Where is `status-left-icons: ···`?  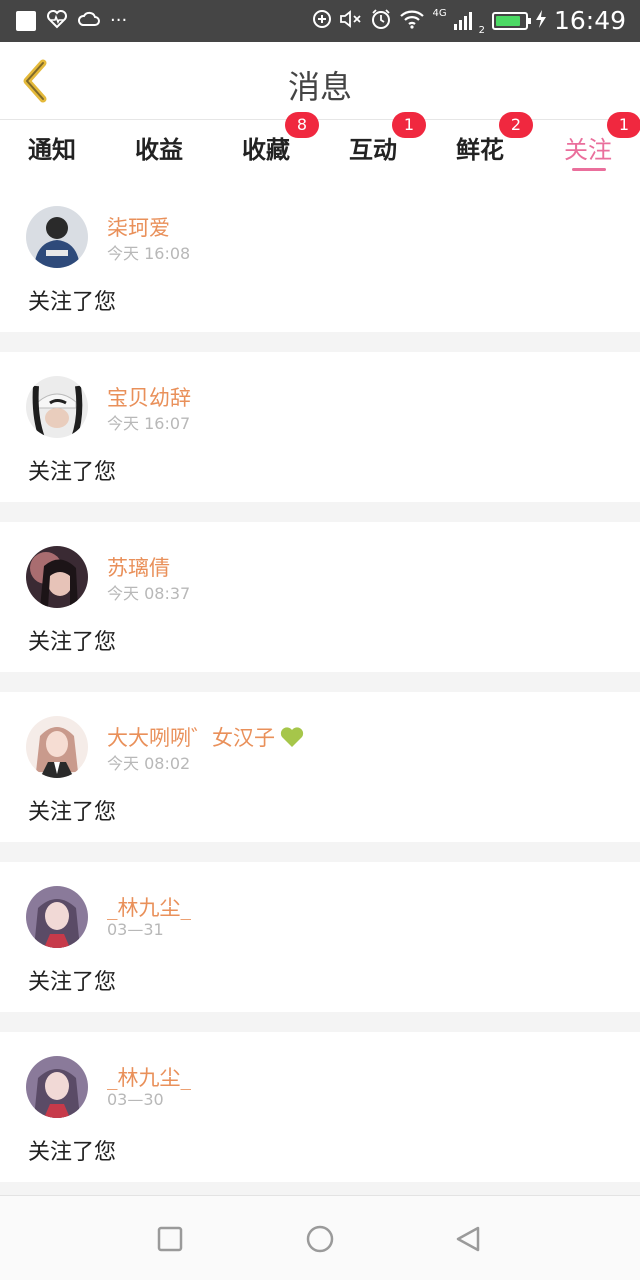 status-left-icons: ··· is located at coordinates (71, 21).